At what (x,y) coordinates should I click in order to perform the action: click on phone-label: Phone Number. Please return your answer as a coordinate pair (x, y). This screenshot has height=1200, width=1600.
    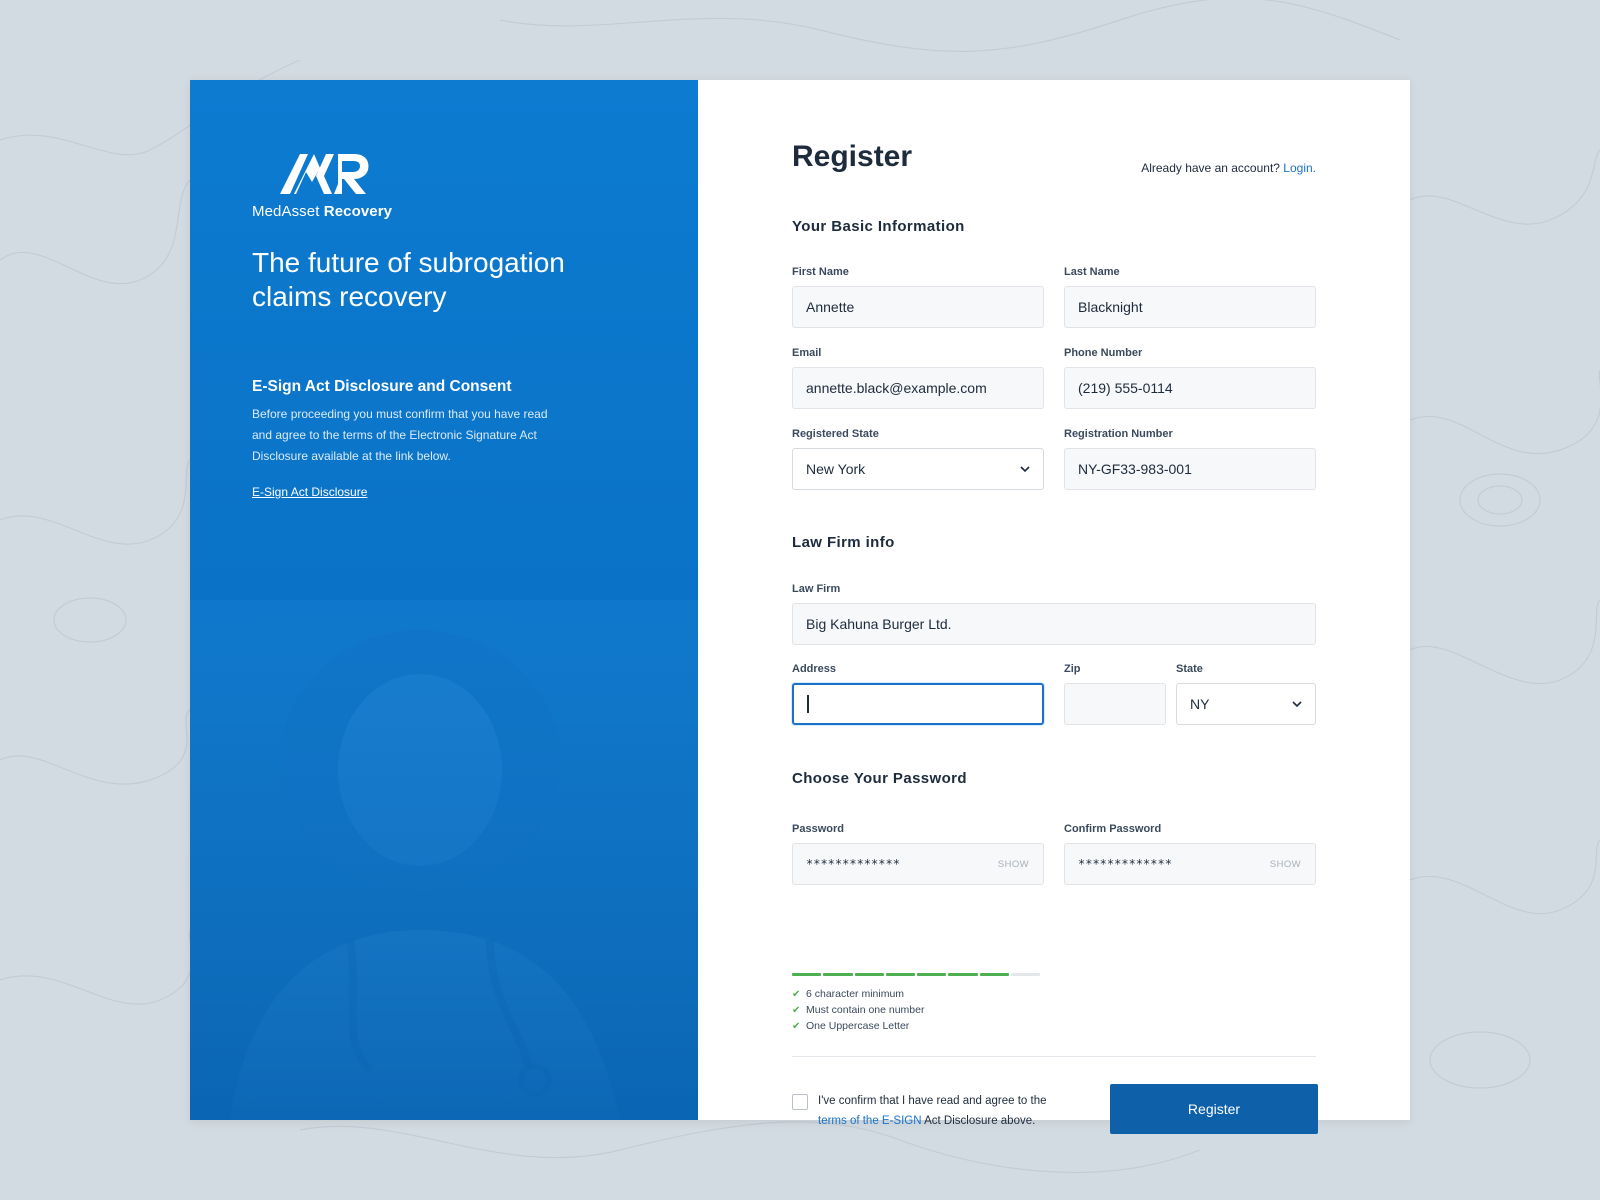
    Looking at the image, I should click on (1103, 353).